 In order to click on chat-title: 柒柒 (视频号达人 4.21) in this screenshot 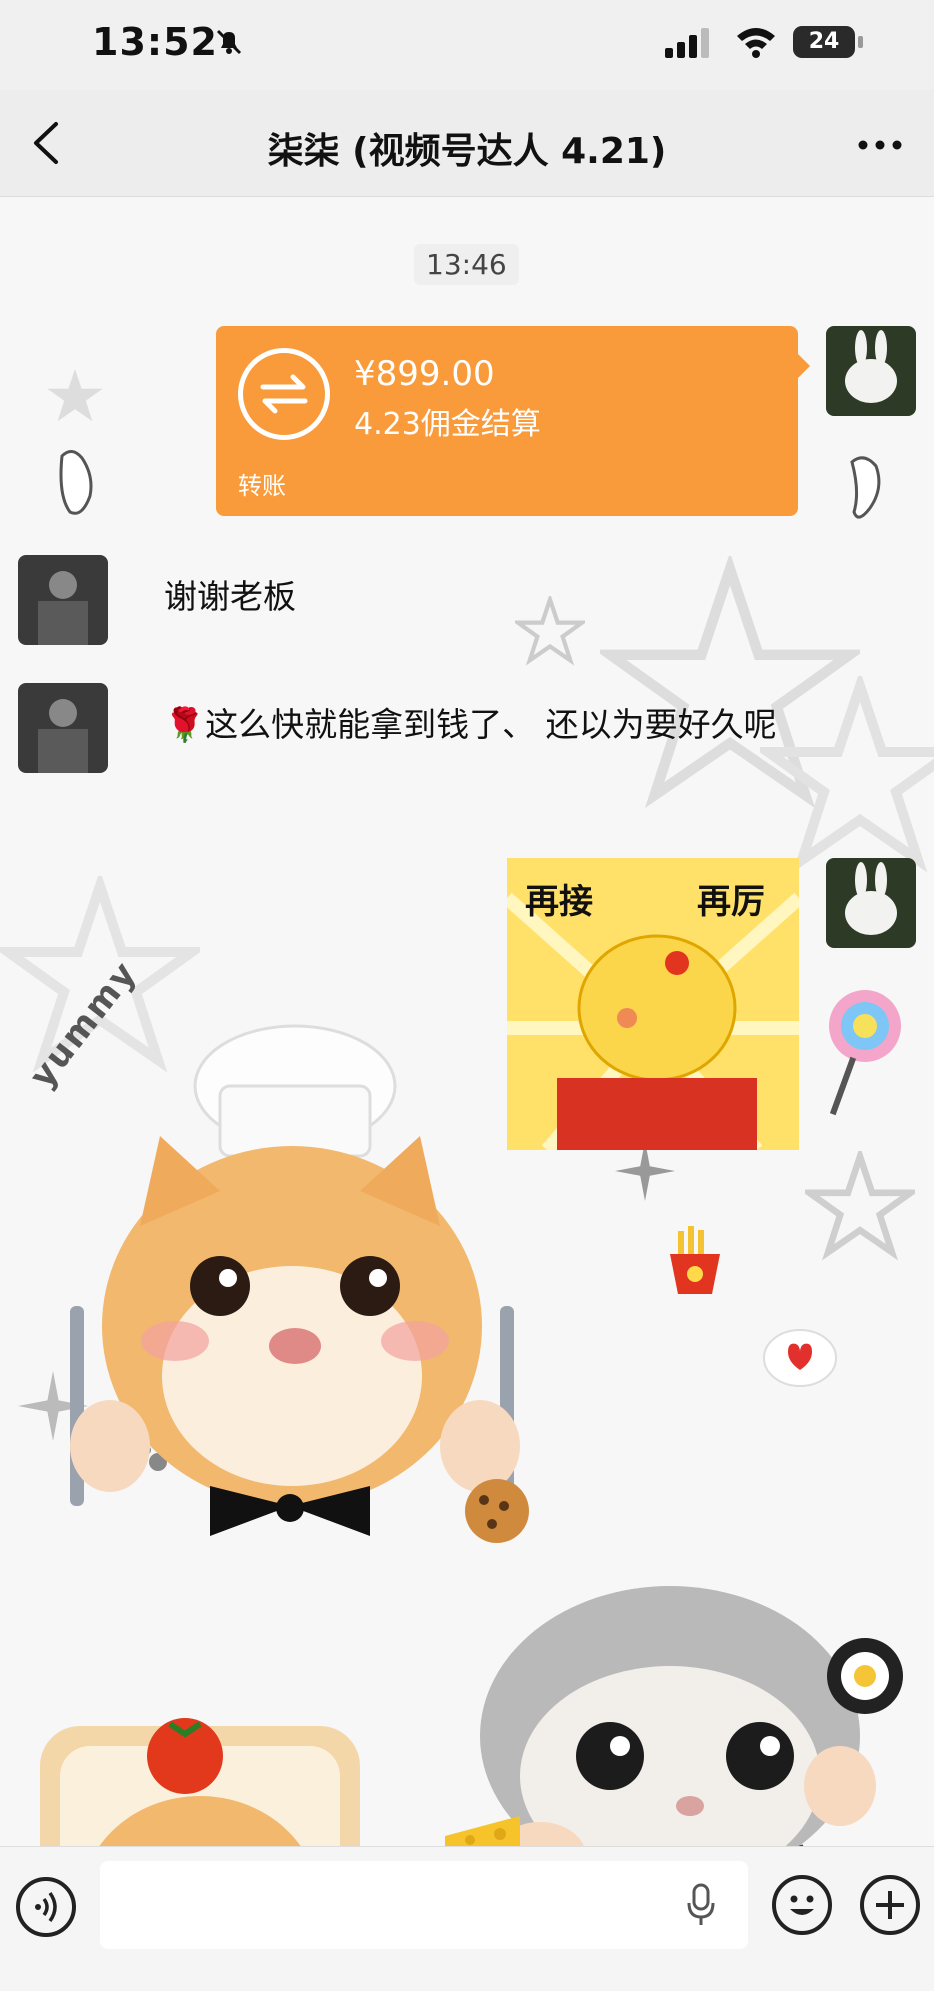, I will do `click(467, 151)`.